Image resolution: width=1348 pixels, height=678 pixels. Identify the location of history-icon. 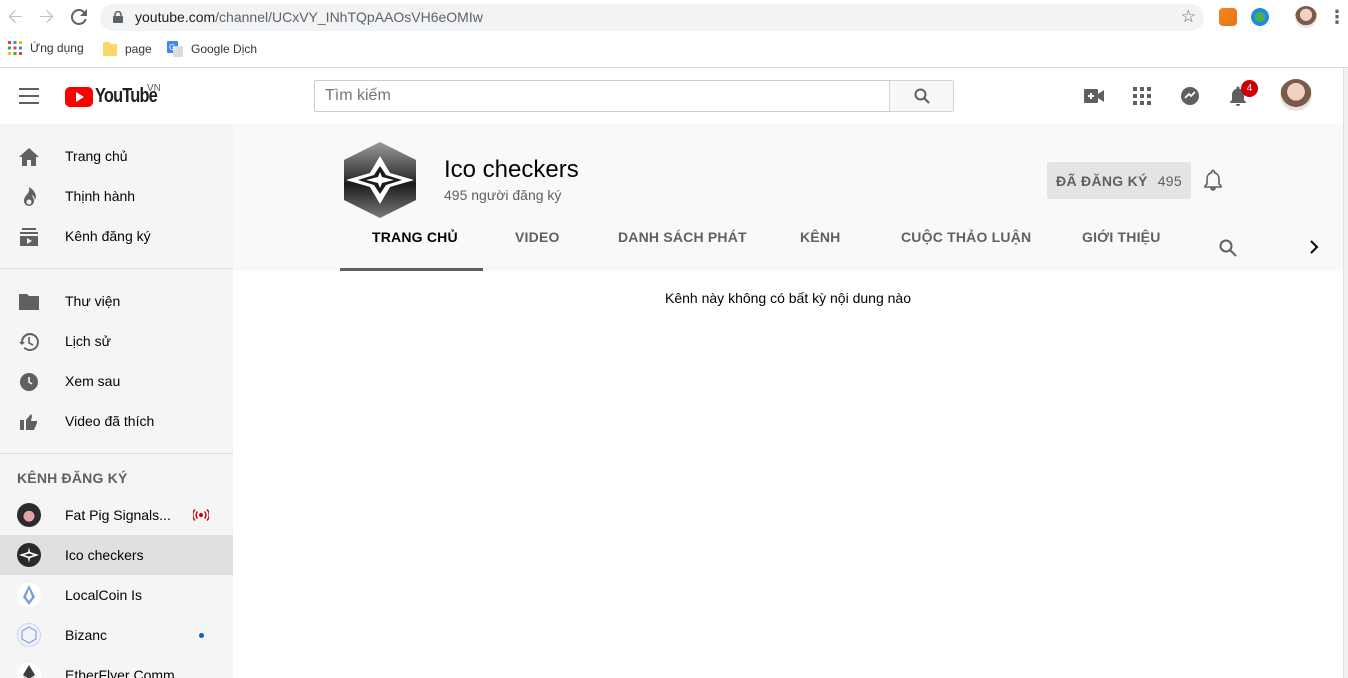
(29, 342).